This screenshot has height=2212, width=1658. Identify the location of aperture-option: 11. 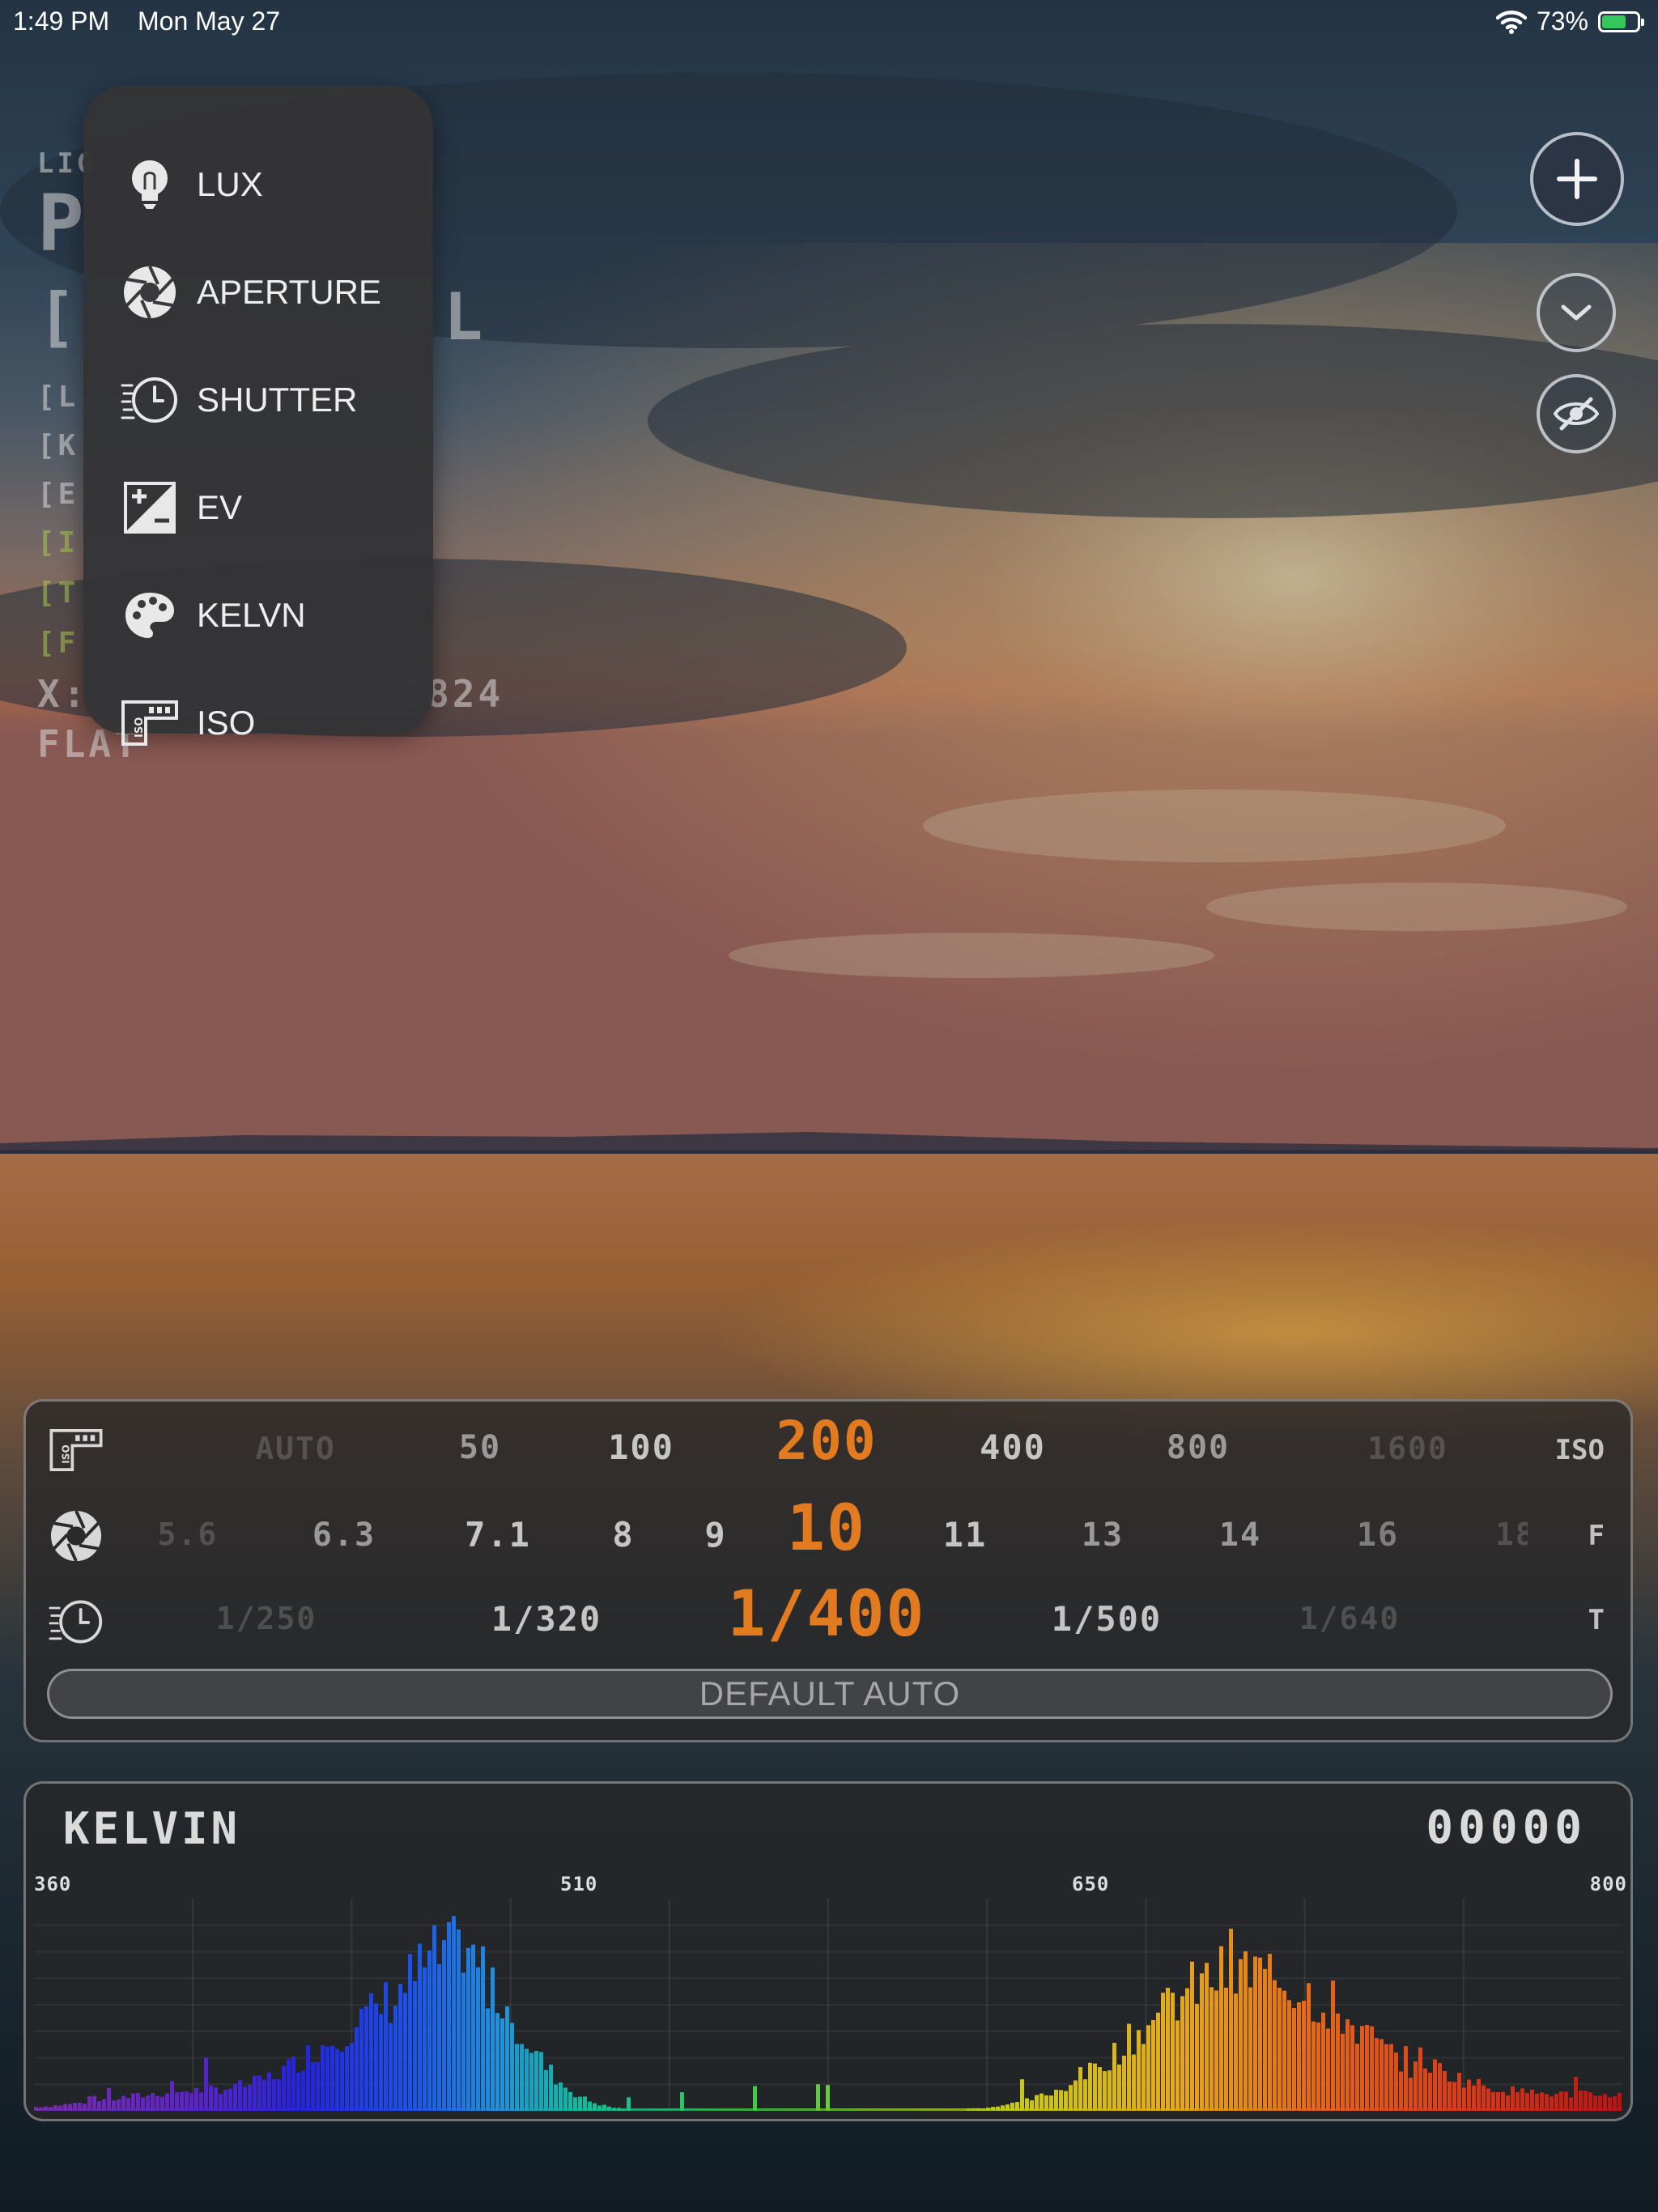
(965, 1535).